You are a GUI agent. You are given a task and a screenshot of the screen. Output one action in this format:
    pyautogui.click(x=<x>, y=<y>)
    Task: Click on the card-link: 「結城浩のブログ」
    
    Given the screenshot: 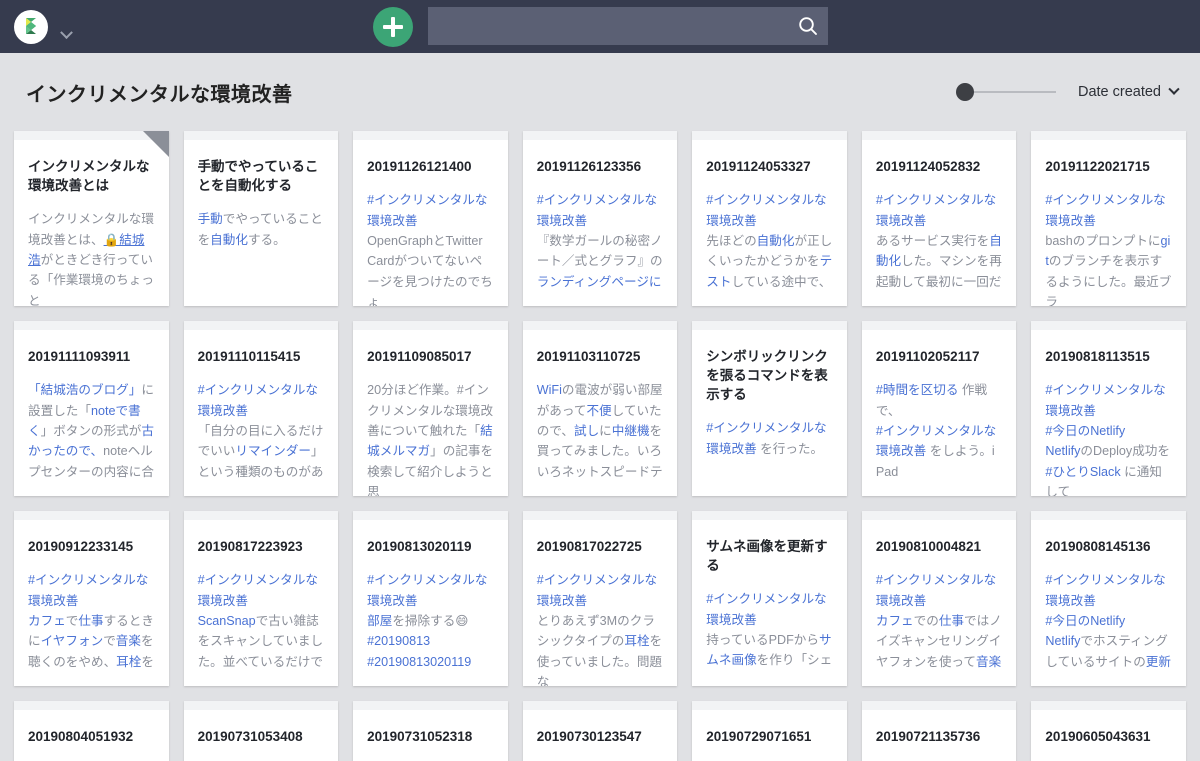 What is the action you would take?
    pyautogui.click(x=84, y=390)
    